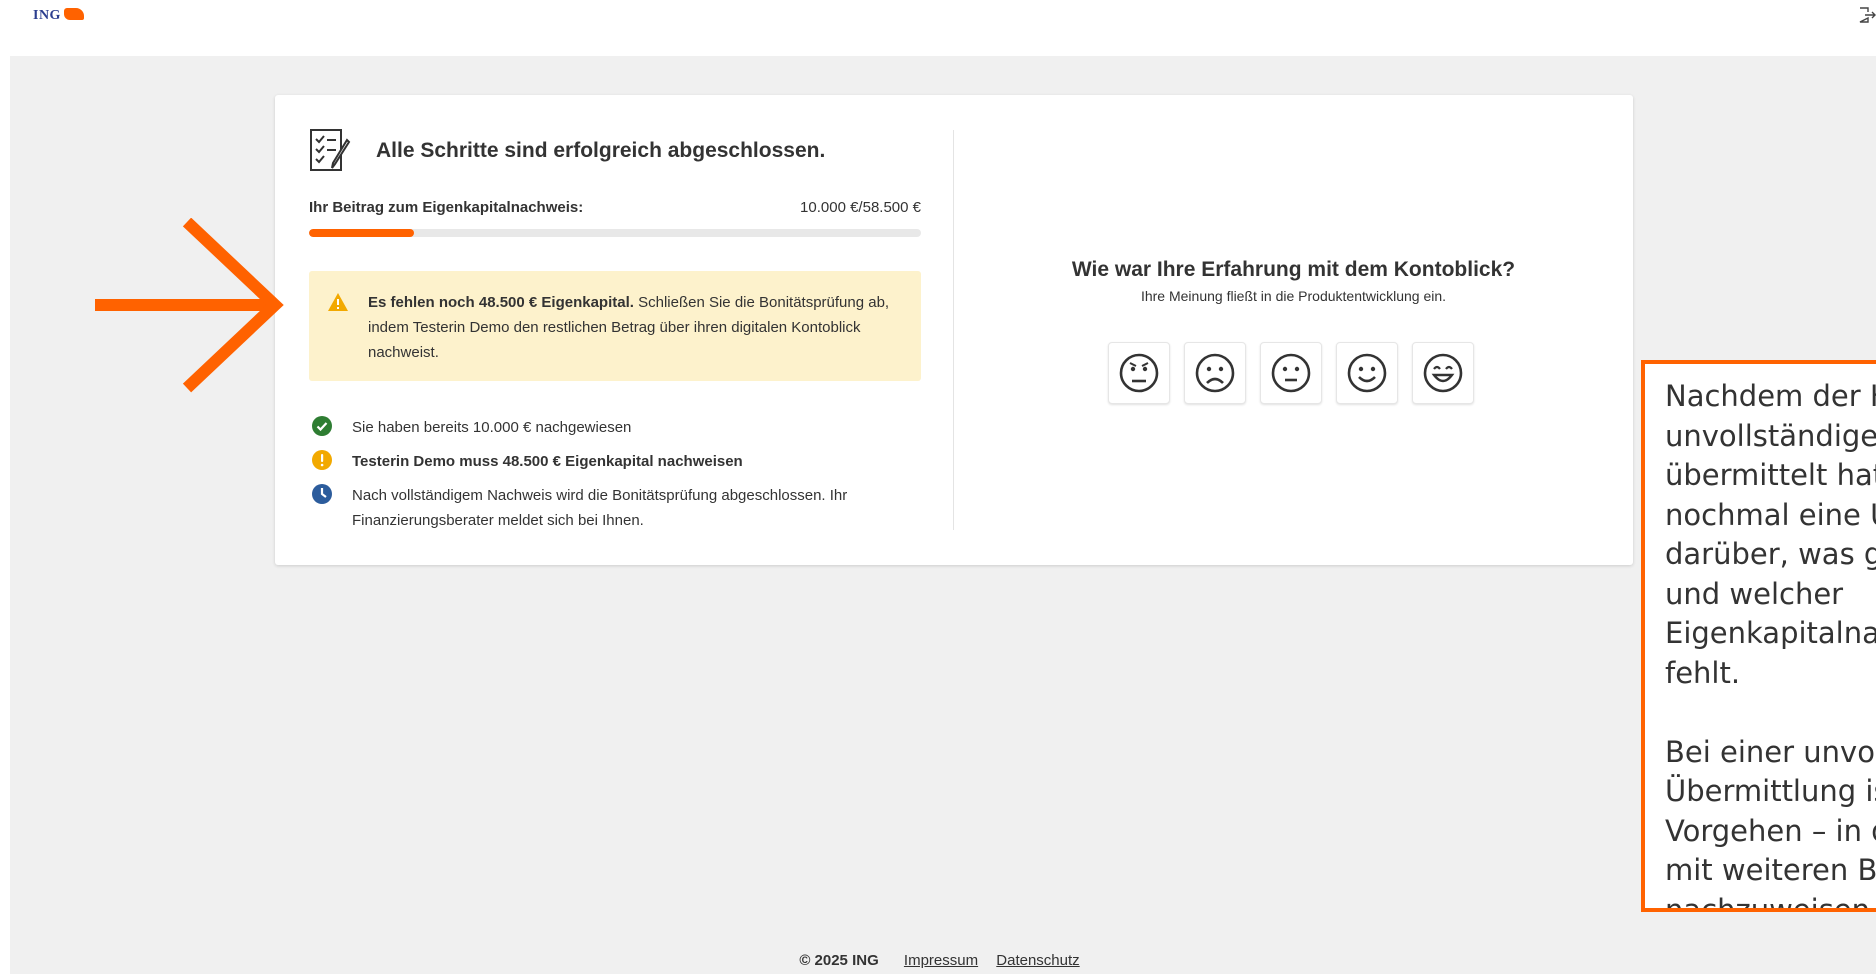 The width and height of the screenshot is (1876, 974). What do you see at coordinates (938, 28) in the screenshot?
I see `top-bar: ING` at bounding box center [938, 28].